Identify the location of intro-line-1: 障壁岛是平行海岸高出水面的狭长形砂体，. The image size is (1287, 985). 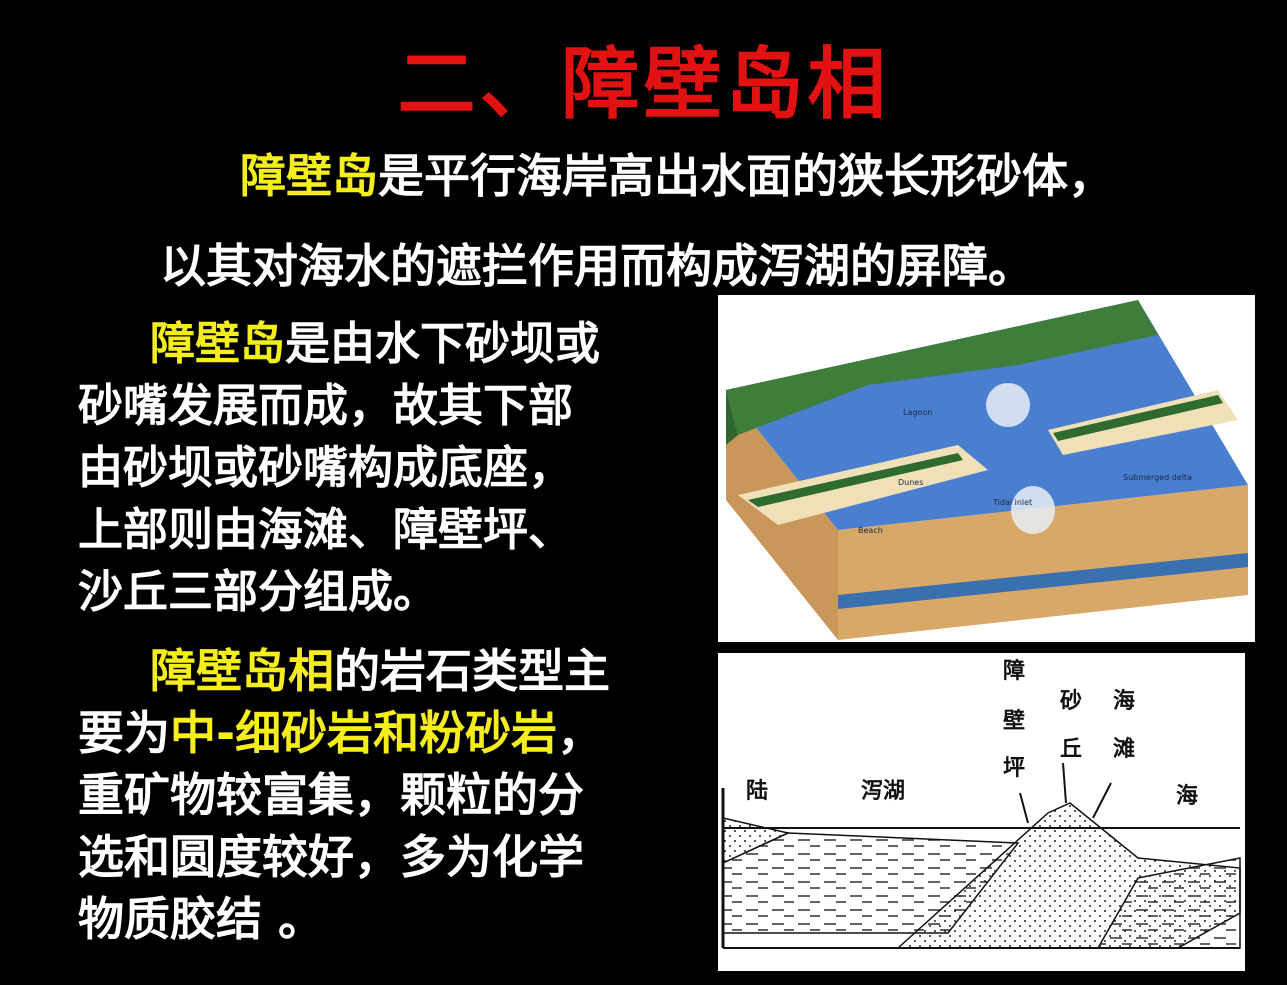
(677, 173).